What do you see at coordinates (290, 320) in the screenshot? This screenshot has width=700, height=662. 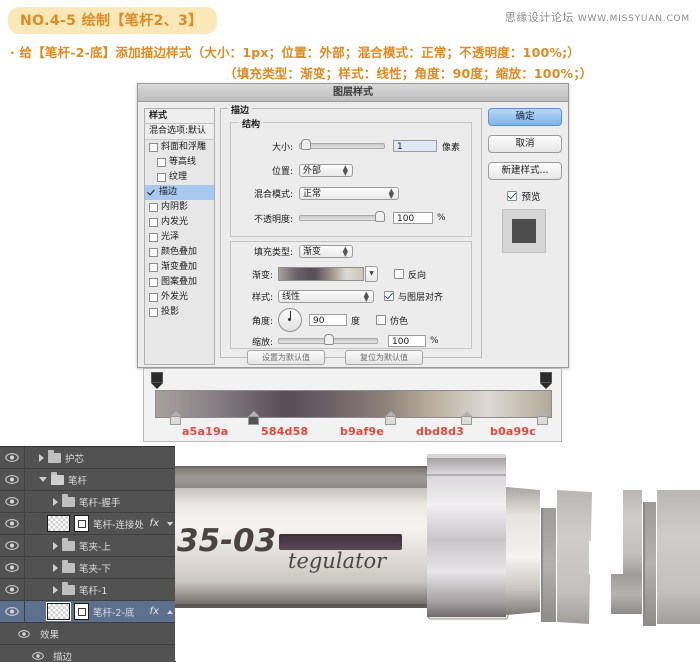 I see `angle-dial` at bounding box center [290, 320].